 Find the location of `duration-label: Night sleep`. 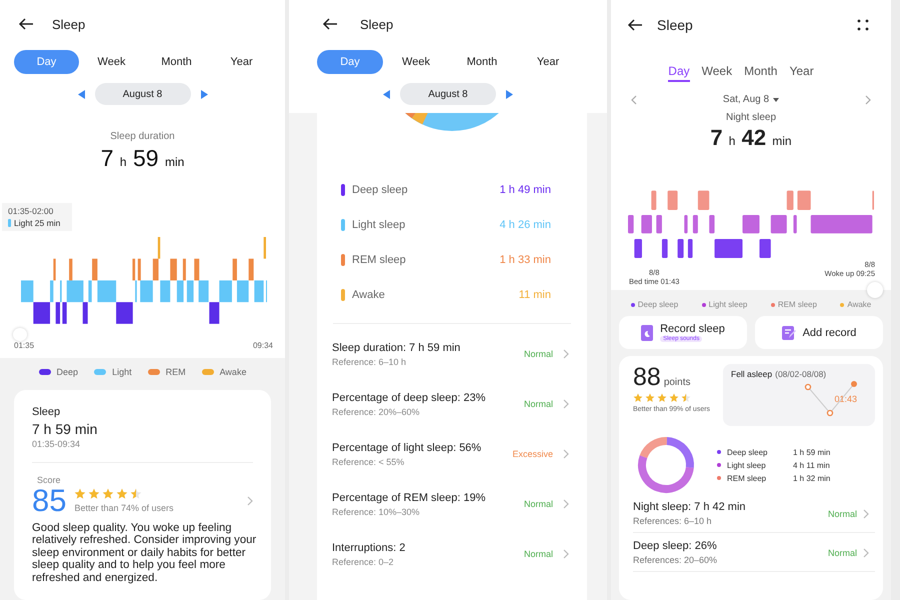

duration-label: Night sleep is located at coordinates (751, 117).